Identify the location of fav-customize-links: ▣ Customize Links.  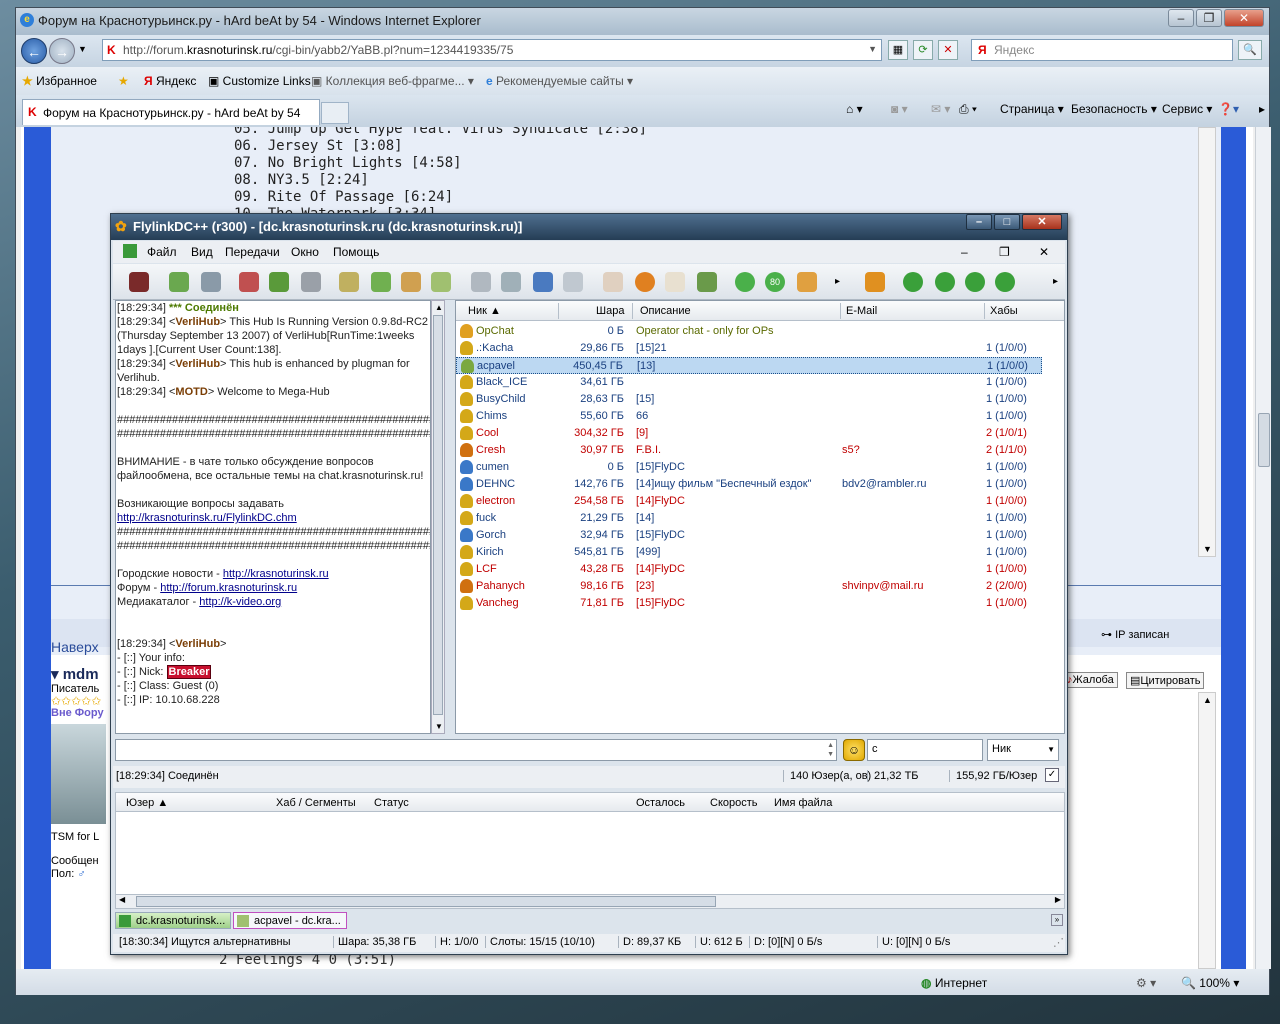
(259, 81).